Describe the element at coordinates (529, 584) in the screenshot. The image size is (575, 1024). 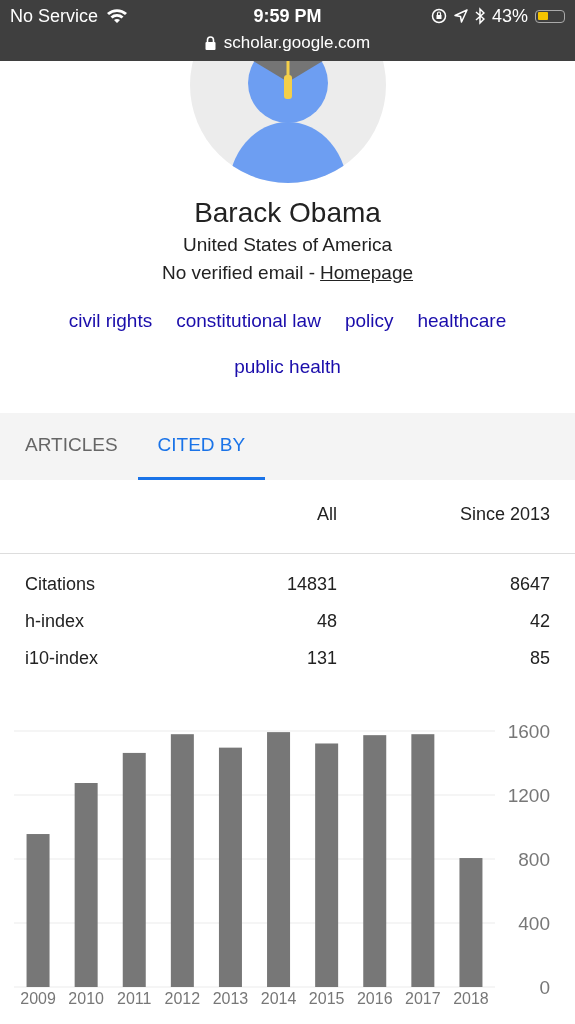
I see `table-cell-text: 8647` at that location.